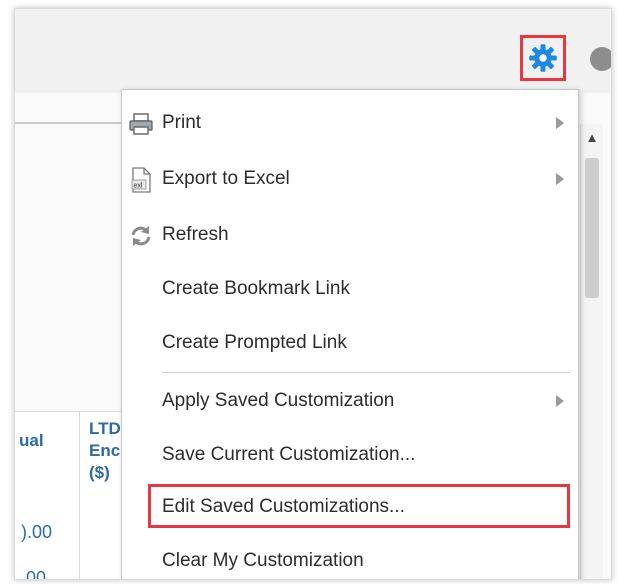 The image size is (626, 584). I want to click on menu-item-apply-saved-customization: Apply Saved Customization, so click(350, 402).